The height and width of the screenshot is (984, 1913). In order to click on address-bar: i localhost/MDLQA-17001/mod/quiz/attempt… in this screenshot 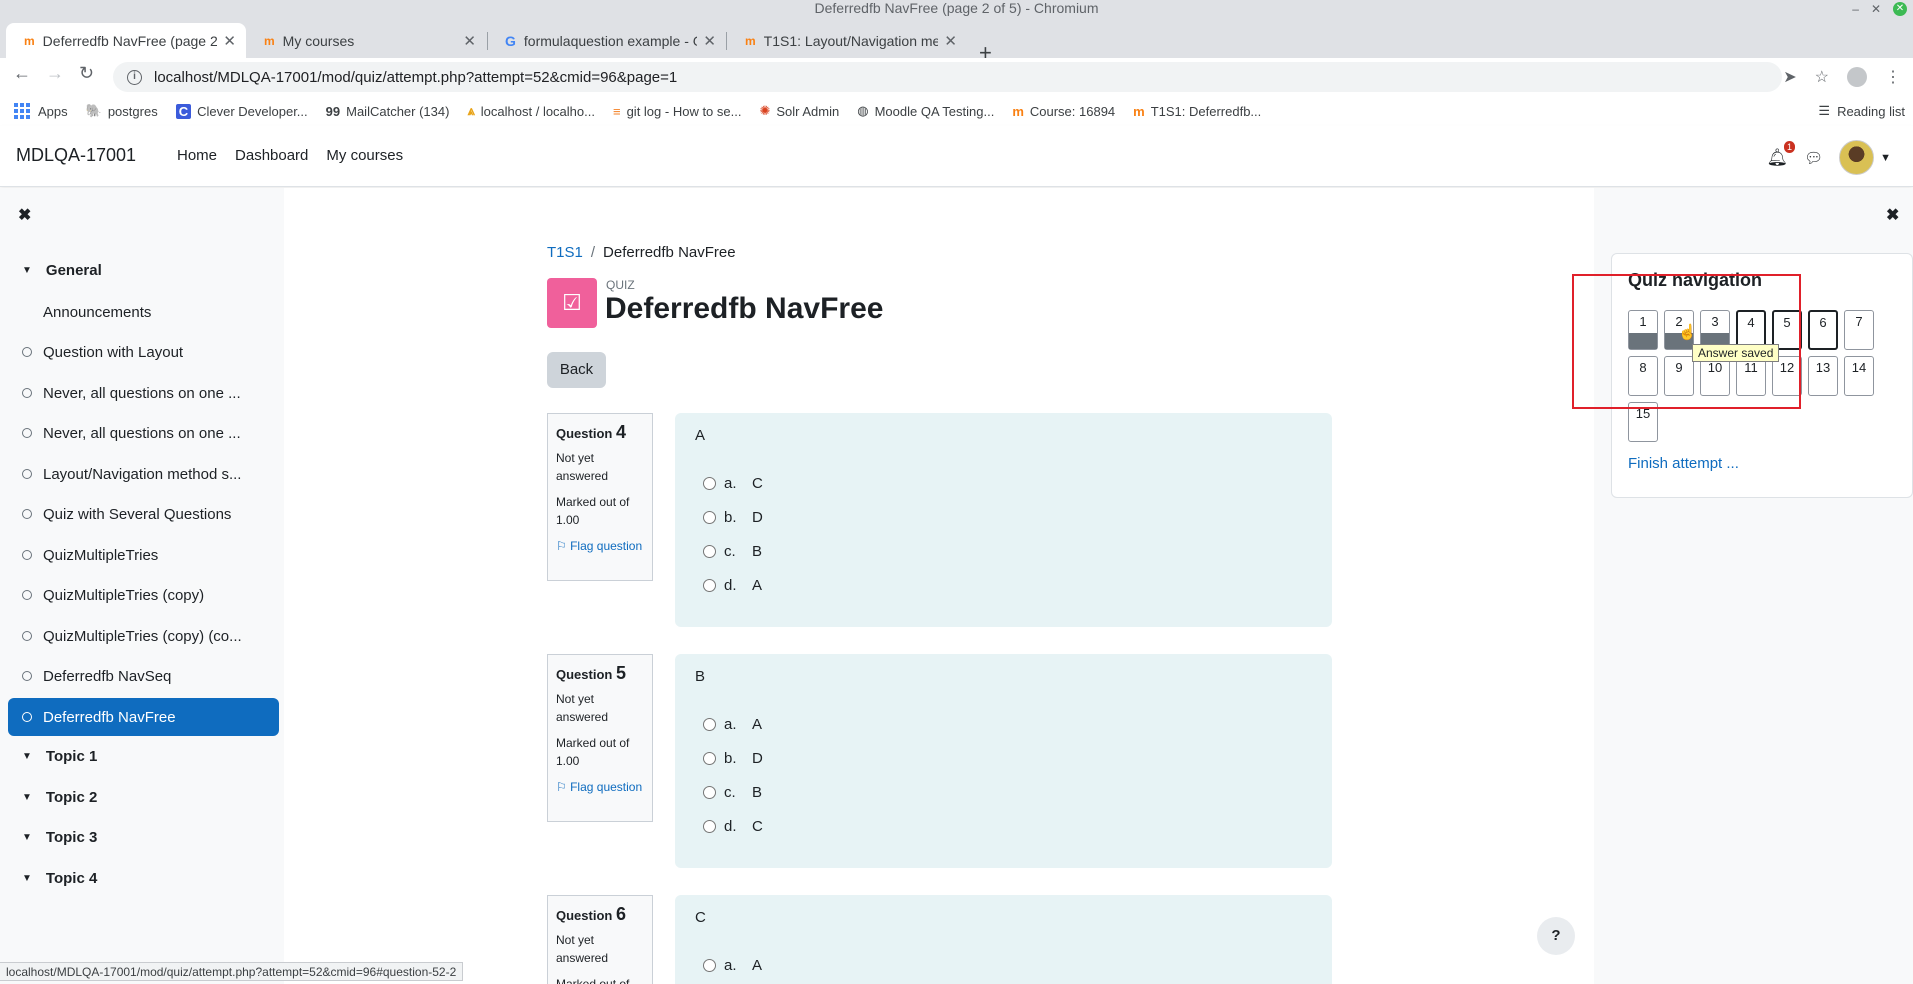, I will do `click(947, 77)`.